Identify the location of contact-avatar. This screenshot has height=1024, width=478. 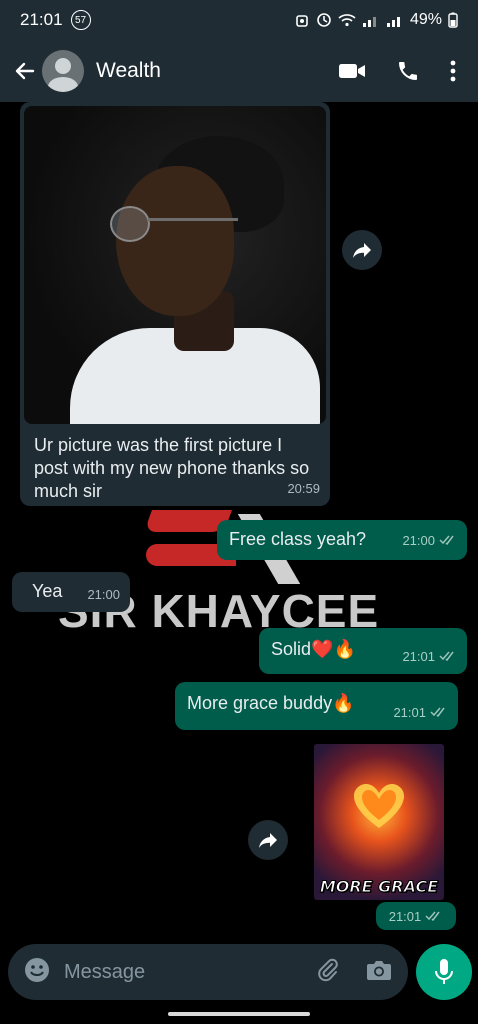
(63, 71).